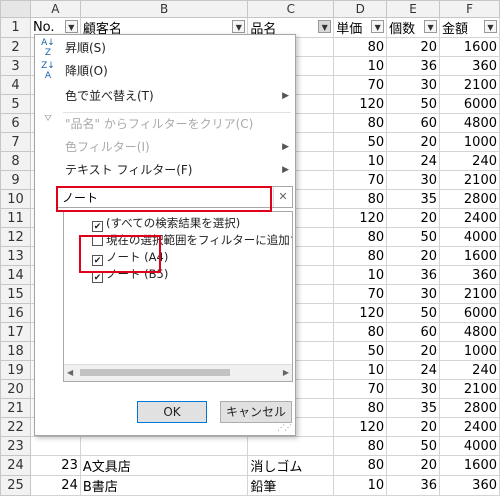  I want to click on select-all-corner, so click(15, 9).